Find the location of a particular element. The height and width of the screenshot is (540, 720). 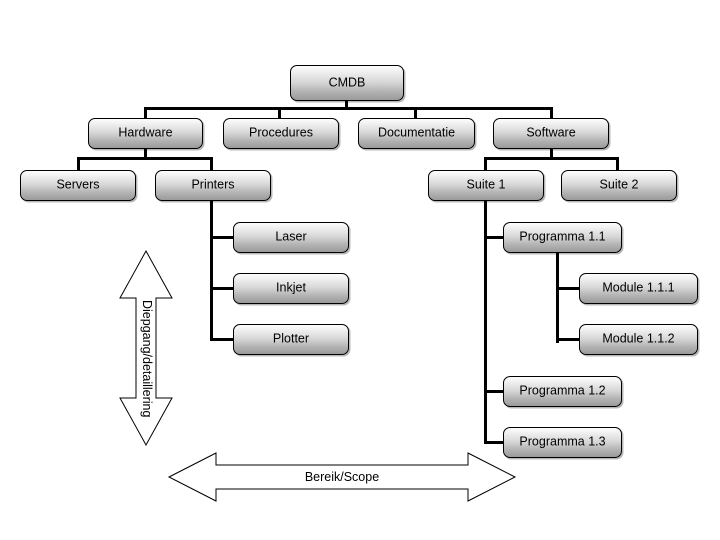

connector-branch-plotter is located at coordinates (222, 339).